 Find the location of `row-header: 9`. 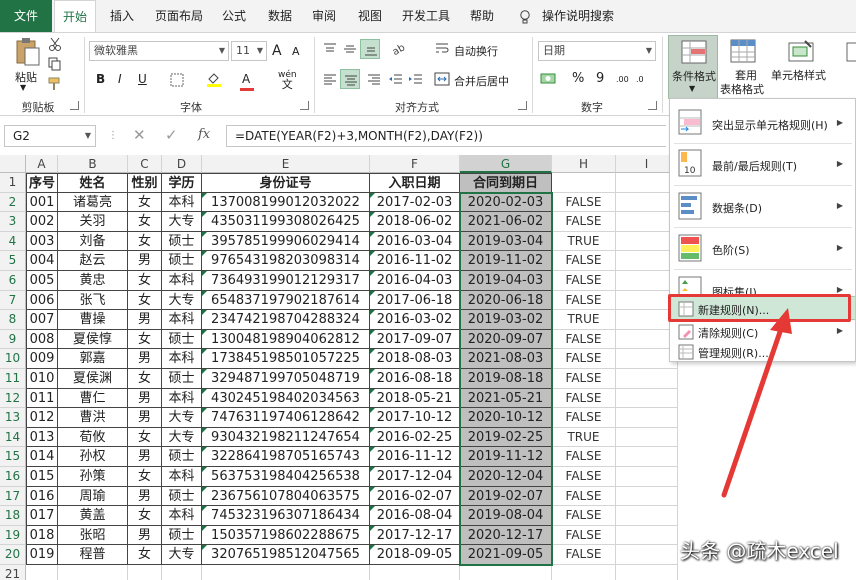

row-header: 9 is located at coordinates (13, 339).